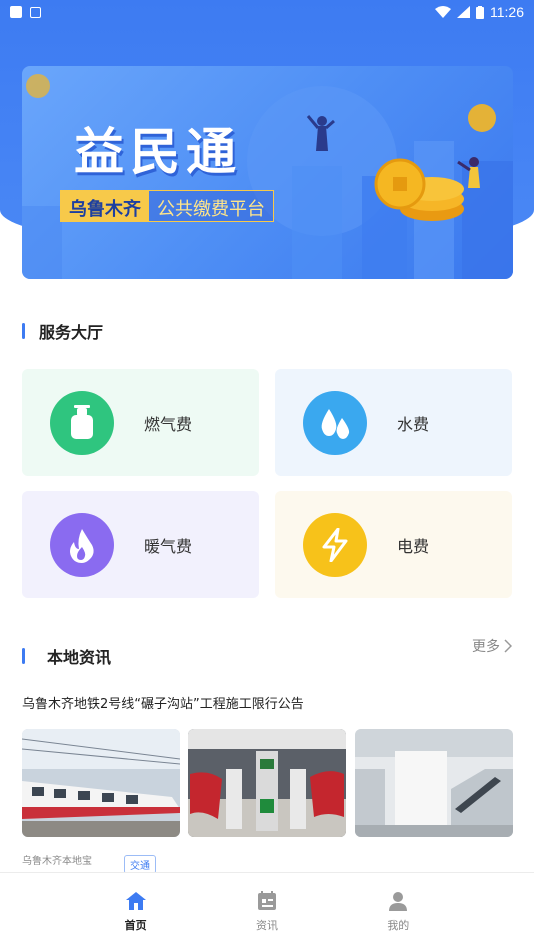 The height and width of the screenshot is (950, 534). I want to click on home-icon, so click(135, 901).